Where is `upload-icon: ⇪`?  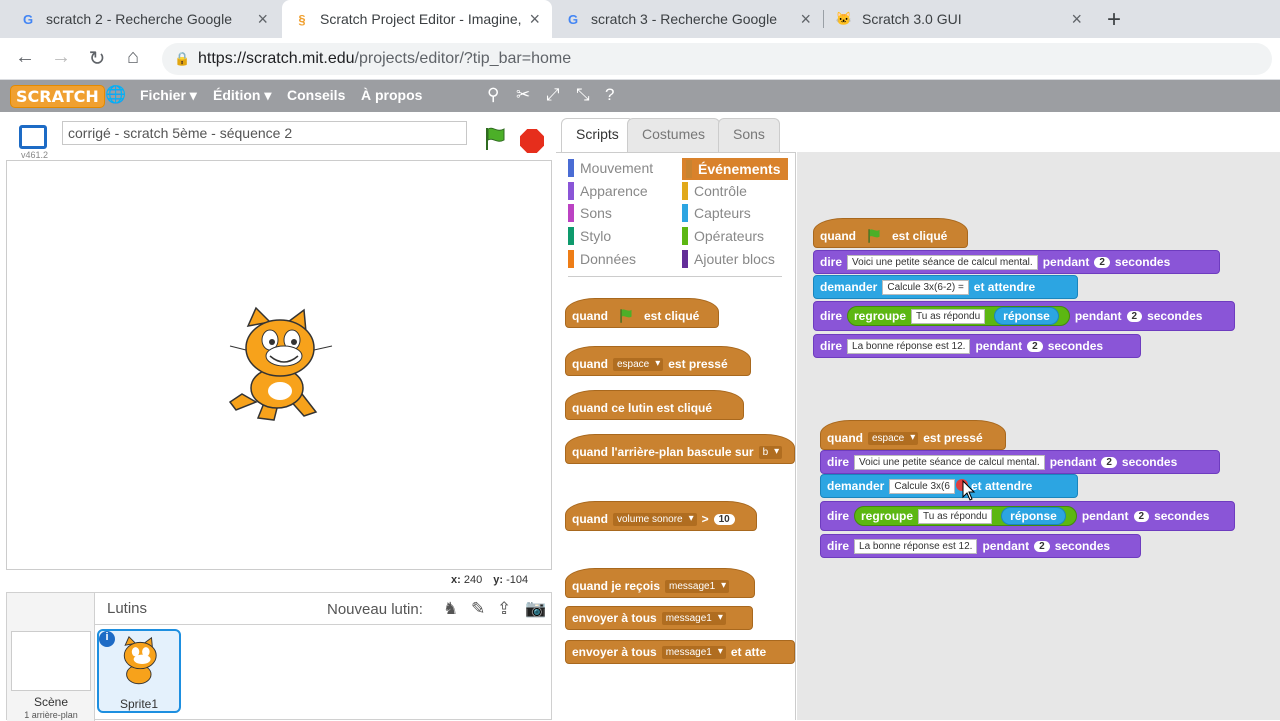 upload-icon: ⇪ is located at coordinates (504, 609).